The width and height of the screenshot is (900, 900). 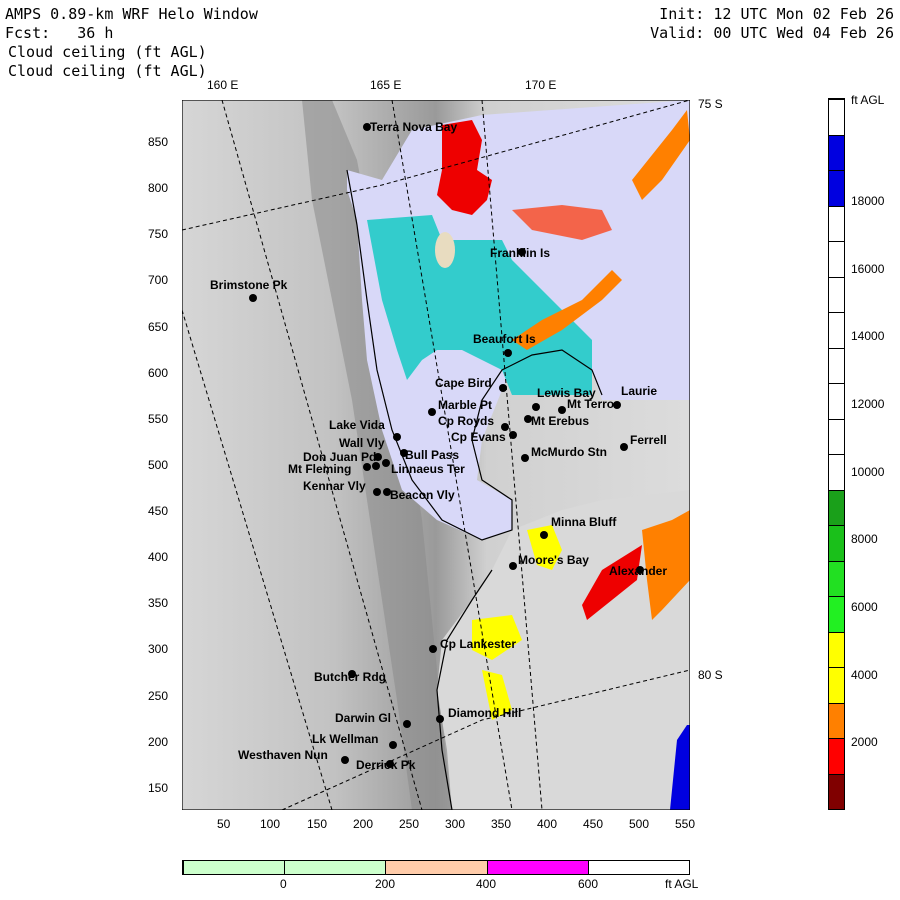 I want to click on place-label: Moore's Bay, so click(x=553, y=560).